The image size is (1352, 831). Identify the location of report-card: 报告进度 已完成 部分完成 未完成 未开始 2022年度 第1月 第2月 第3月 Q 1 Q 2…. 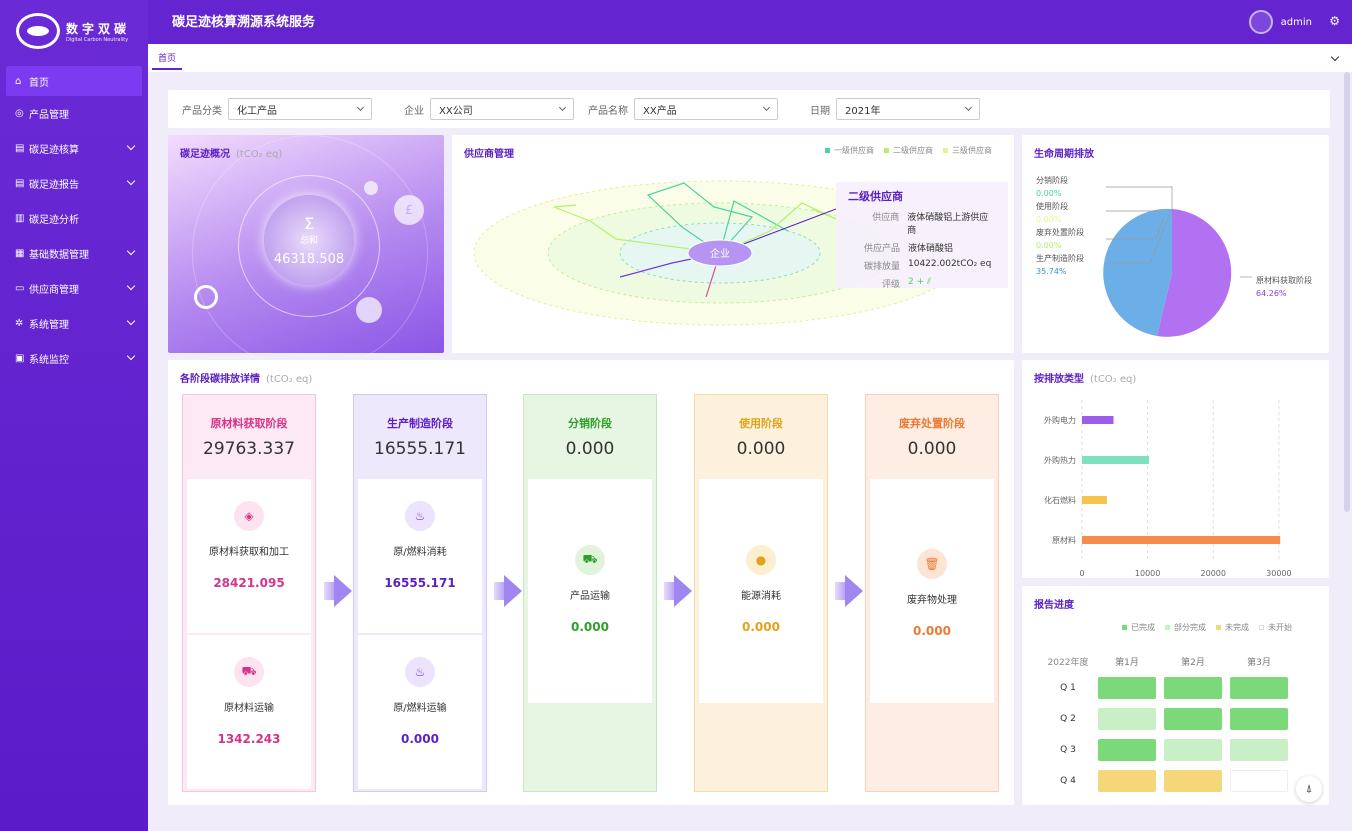
(1175, 695).